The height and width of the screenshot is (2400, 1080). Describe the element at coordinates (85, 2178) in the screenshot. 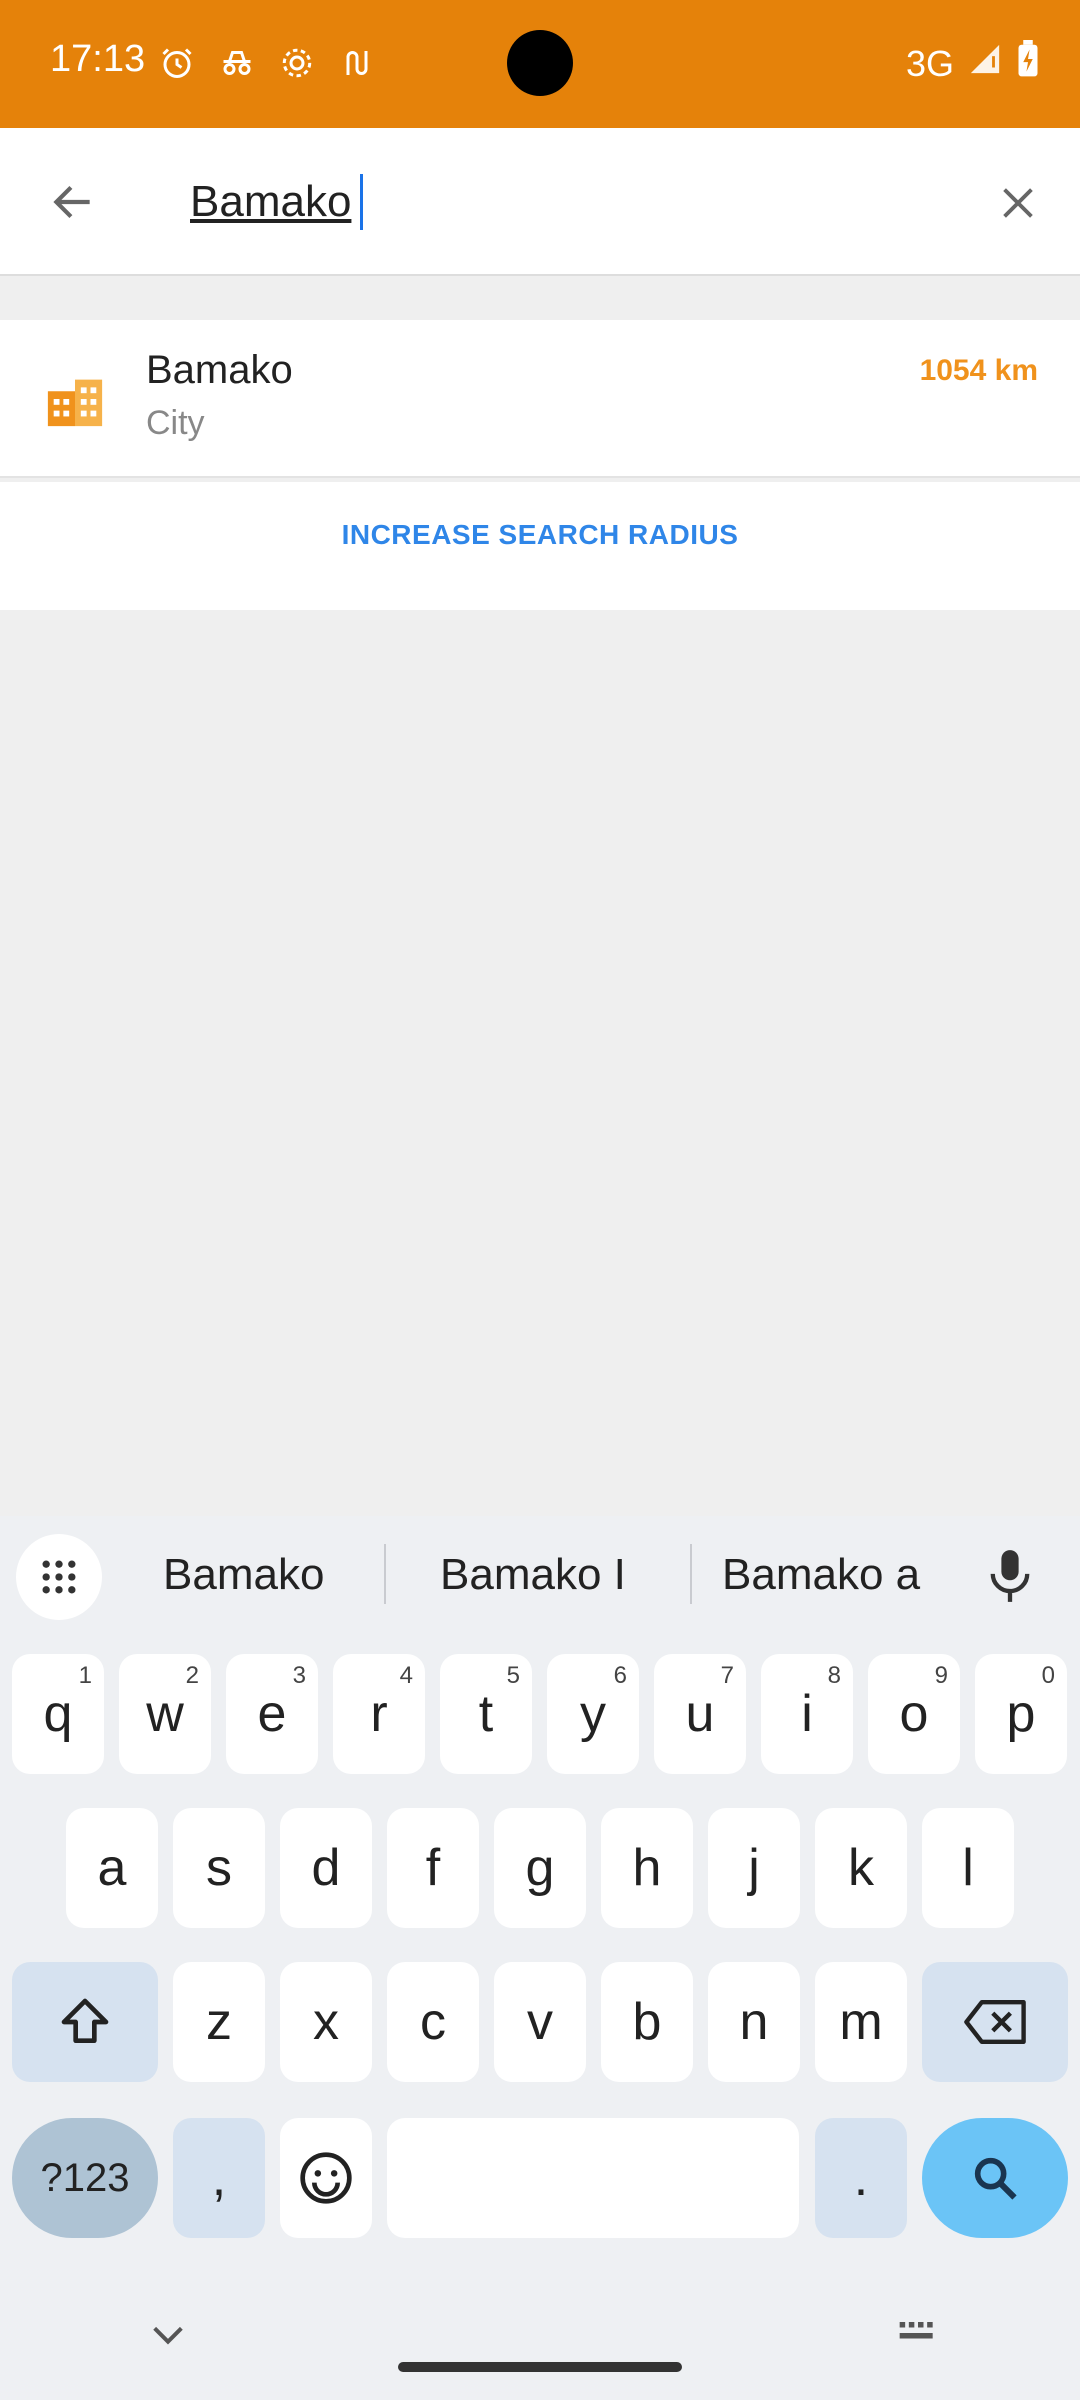

I see `symbols-key: ?123` at that location.